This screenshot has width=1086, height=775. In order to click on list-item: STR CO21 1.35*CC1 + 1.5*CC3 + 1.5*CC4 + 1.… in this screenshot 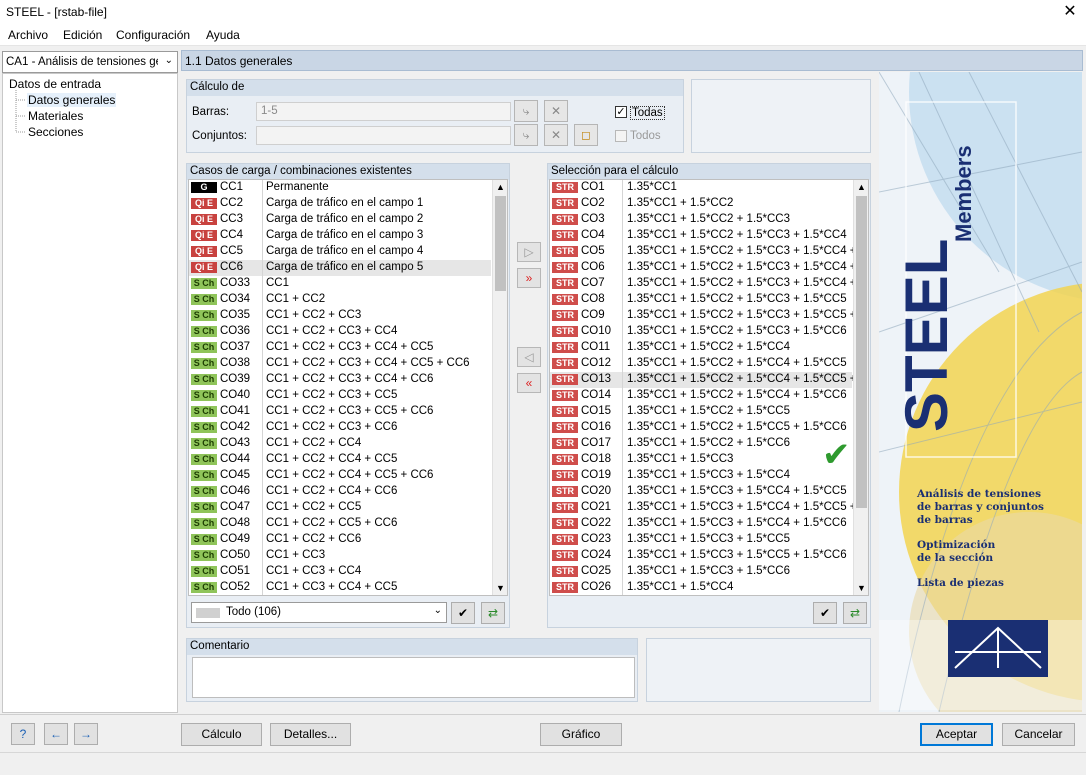, I will do `click(709, 508)`.